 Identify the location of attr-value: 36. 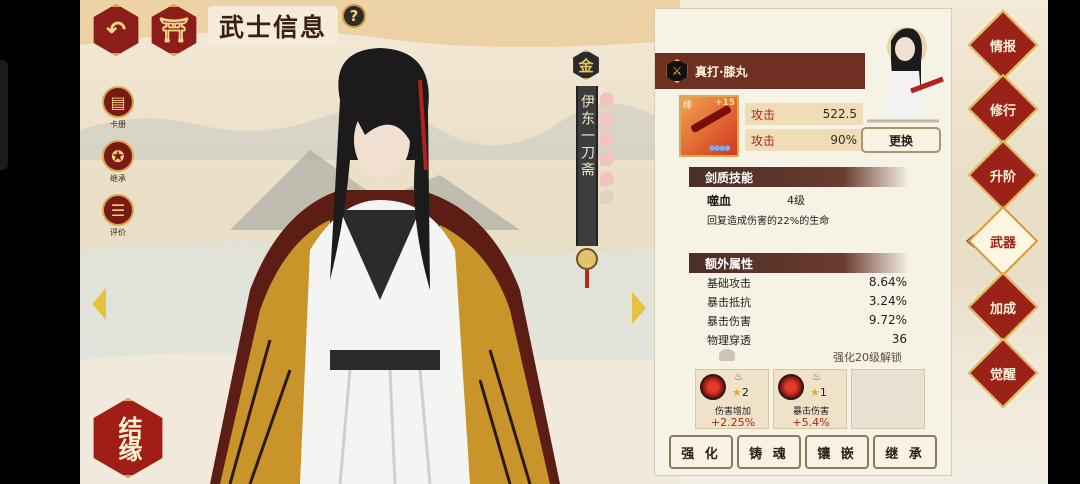
(899, 339).